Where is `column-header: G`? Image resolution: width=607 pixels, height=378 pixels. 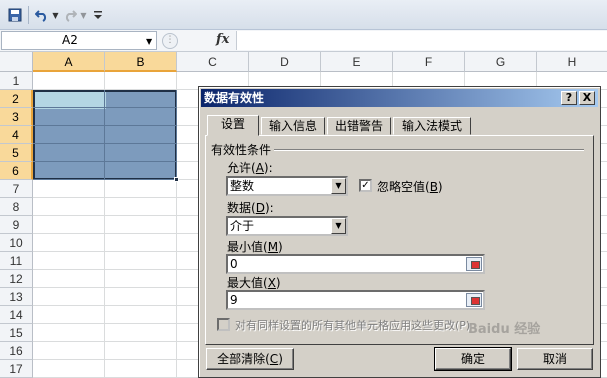 column-header: G is located at coordinates (501, 62).